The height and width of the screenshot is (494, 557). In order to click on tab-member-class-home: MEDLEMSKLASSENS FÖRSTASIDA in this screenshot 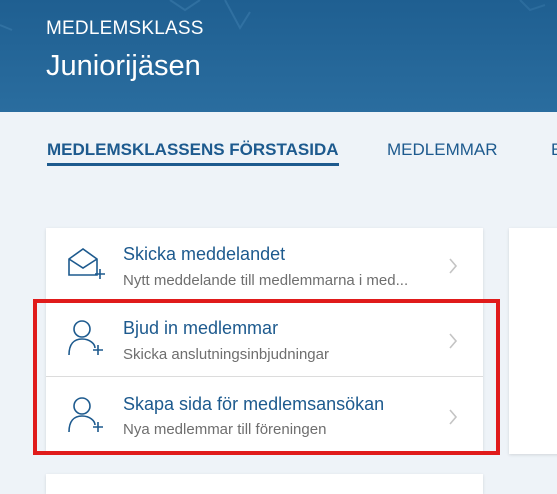, I will do `click(193, 153)`.